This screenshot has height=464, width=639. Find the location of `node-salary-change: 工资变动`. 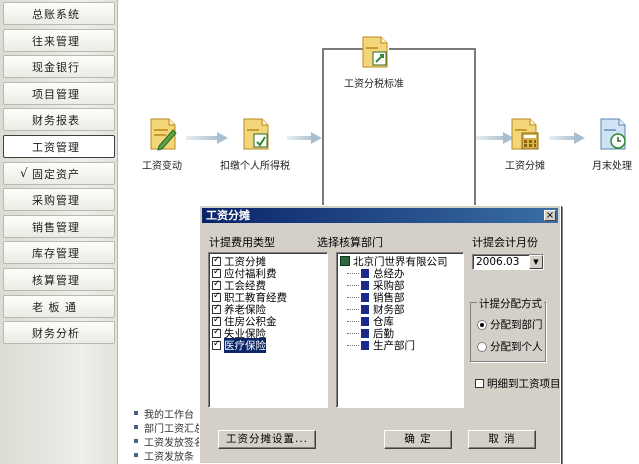

node-salary-change: 工资变动 is located at coordinates (162, 144).